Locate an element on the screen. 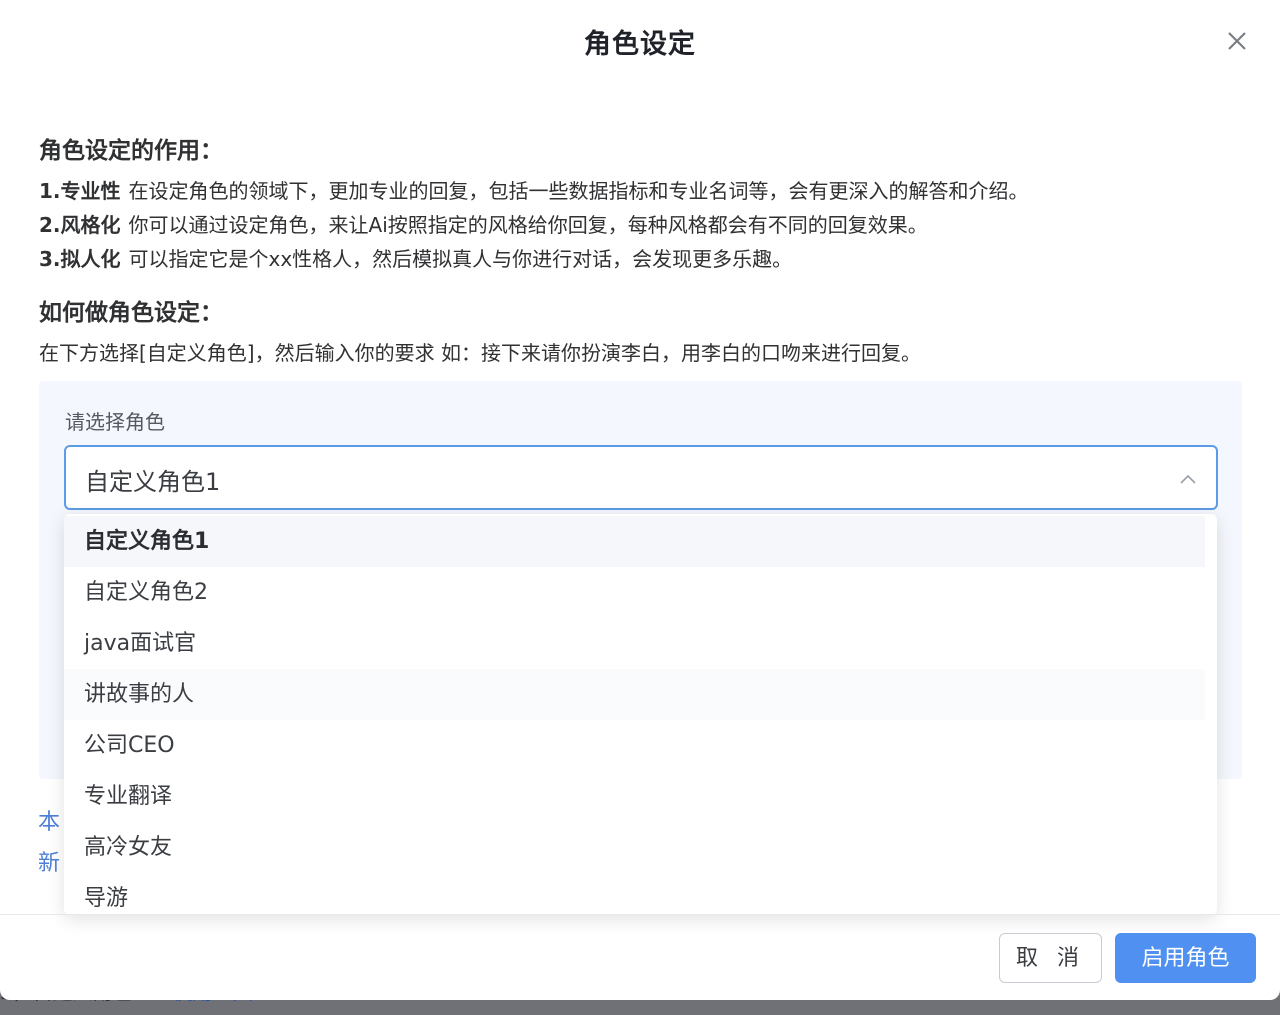 The width and height of the screenshot is (1280, 1015). dropdown-option: 公司CEO is located at coordinates (634, 745).